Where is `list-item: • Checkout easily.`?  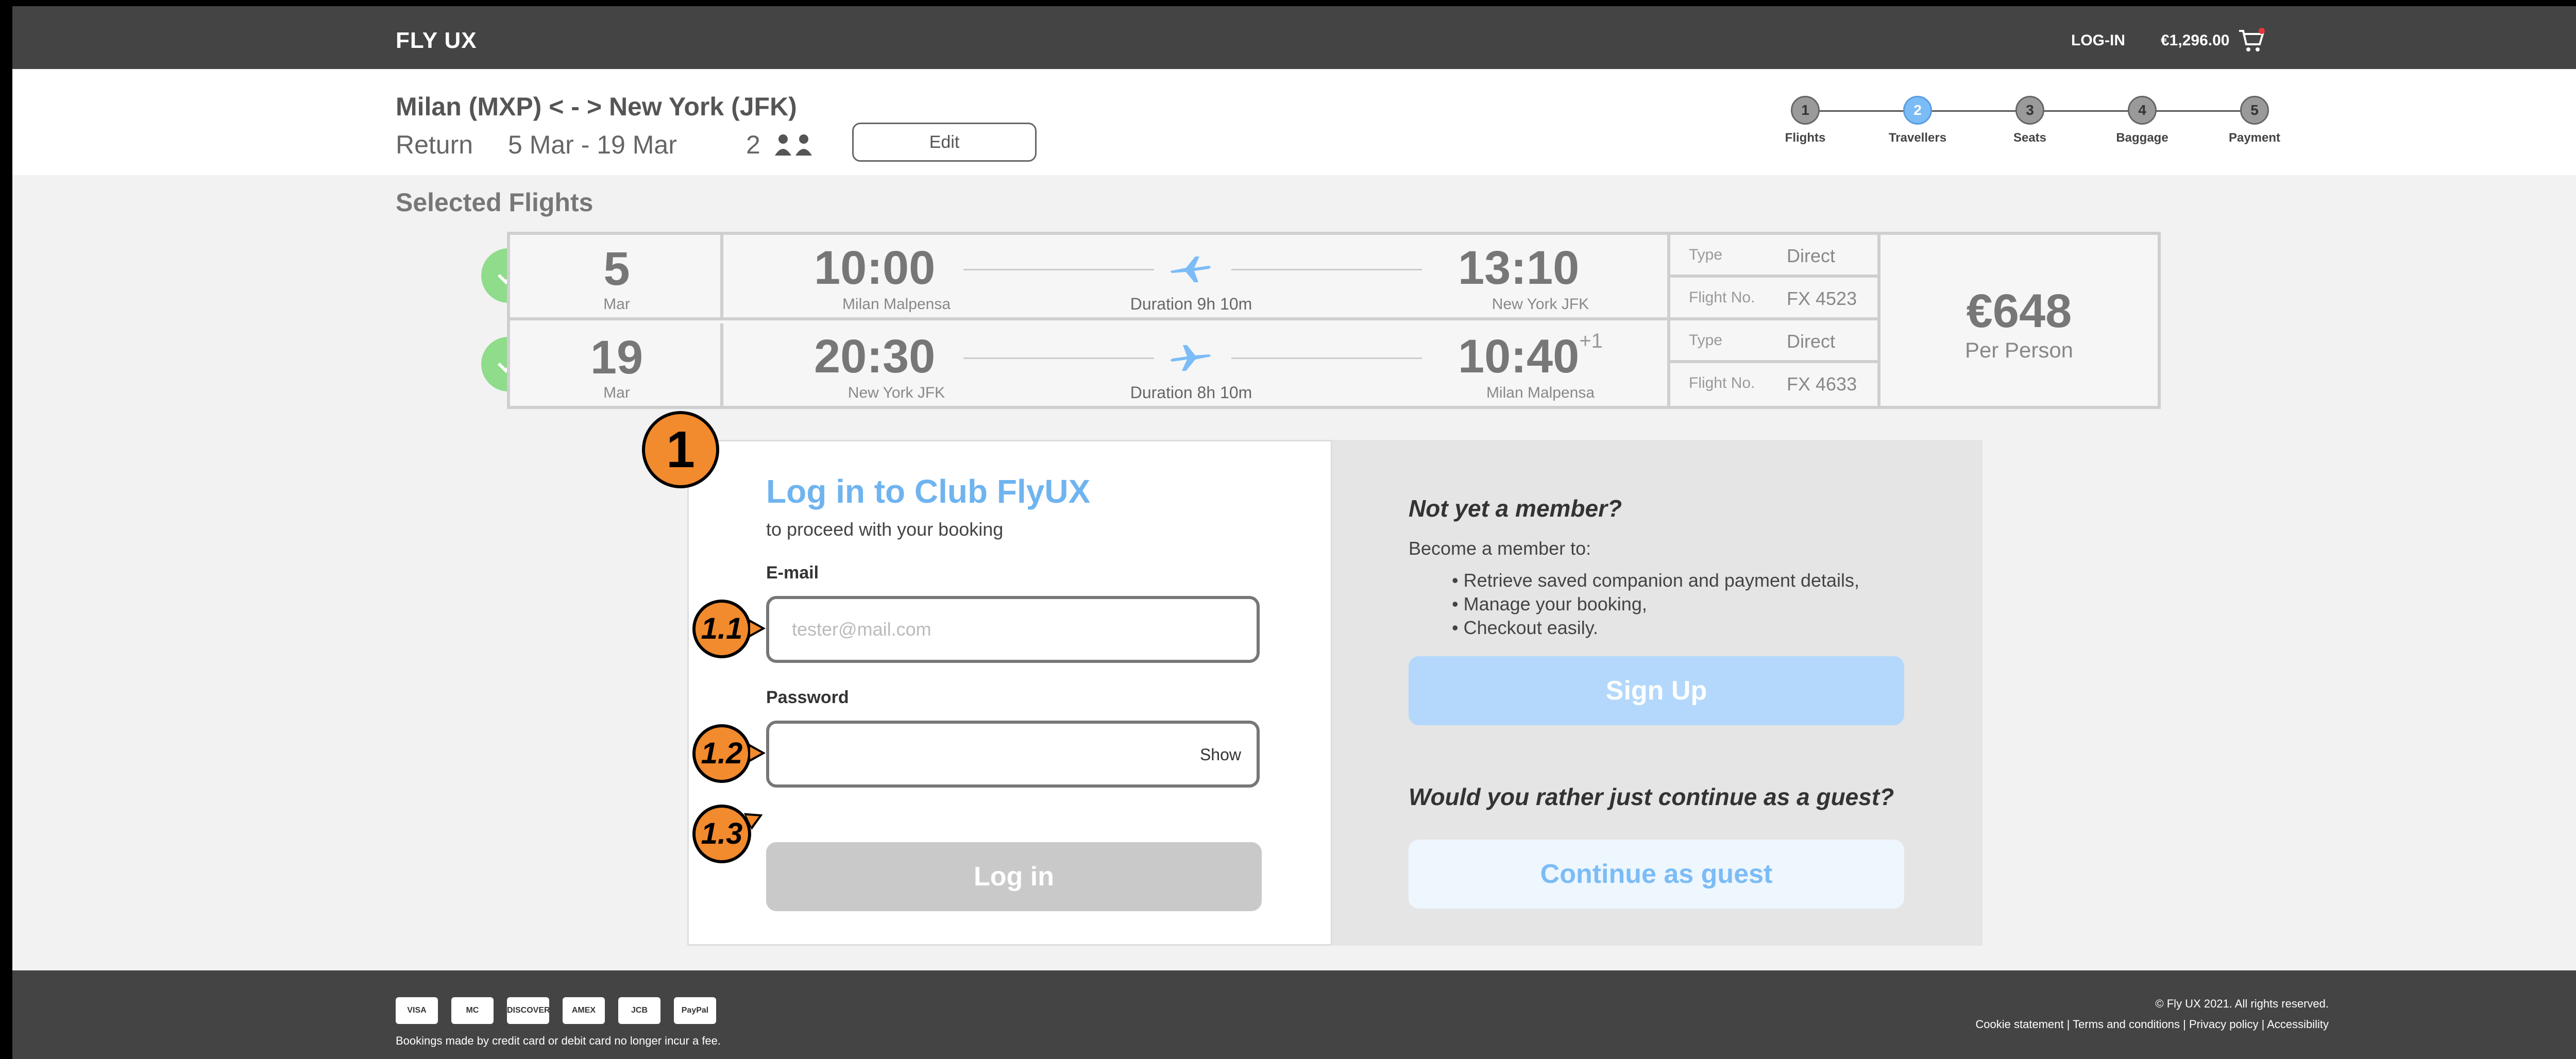 list-item: • Checkout easily. is located at coordinates (1525, 627).